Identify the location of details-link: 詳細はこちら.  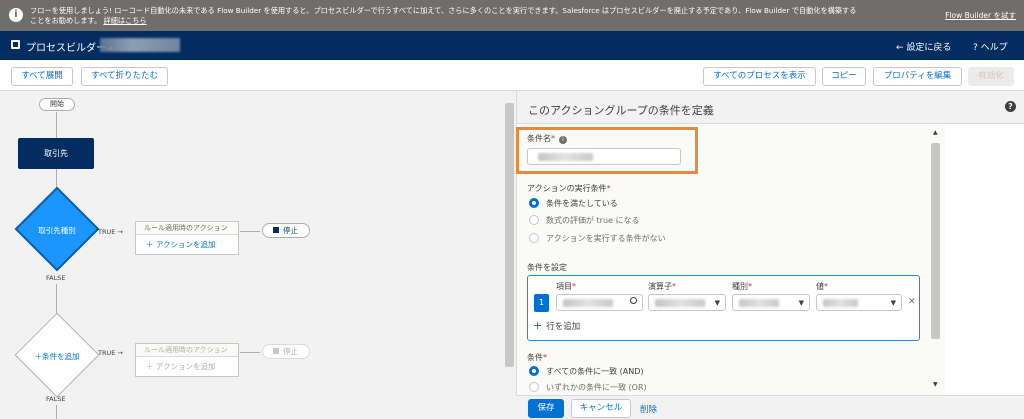
(124, 20).